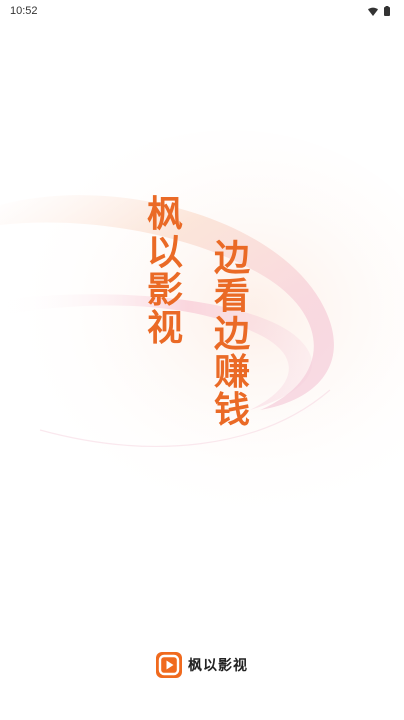  I want to click on slogan-right-column: 边 看 边 赚 钱, so click(232, 335).